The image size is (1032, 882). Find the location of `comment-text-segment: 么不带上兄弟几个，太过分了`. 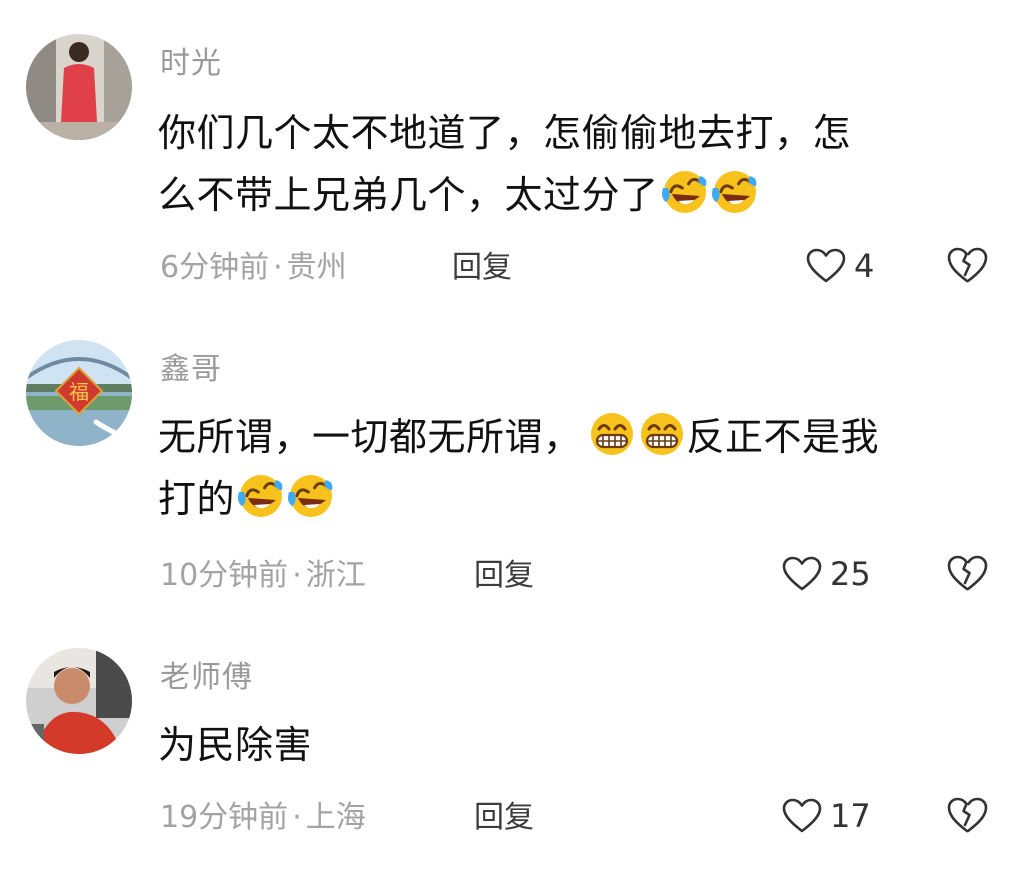

comment-text-segment: 么不带上兄弟几个，太过分了 is located at coordinates (408, 195).